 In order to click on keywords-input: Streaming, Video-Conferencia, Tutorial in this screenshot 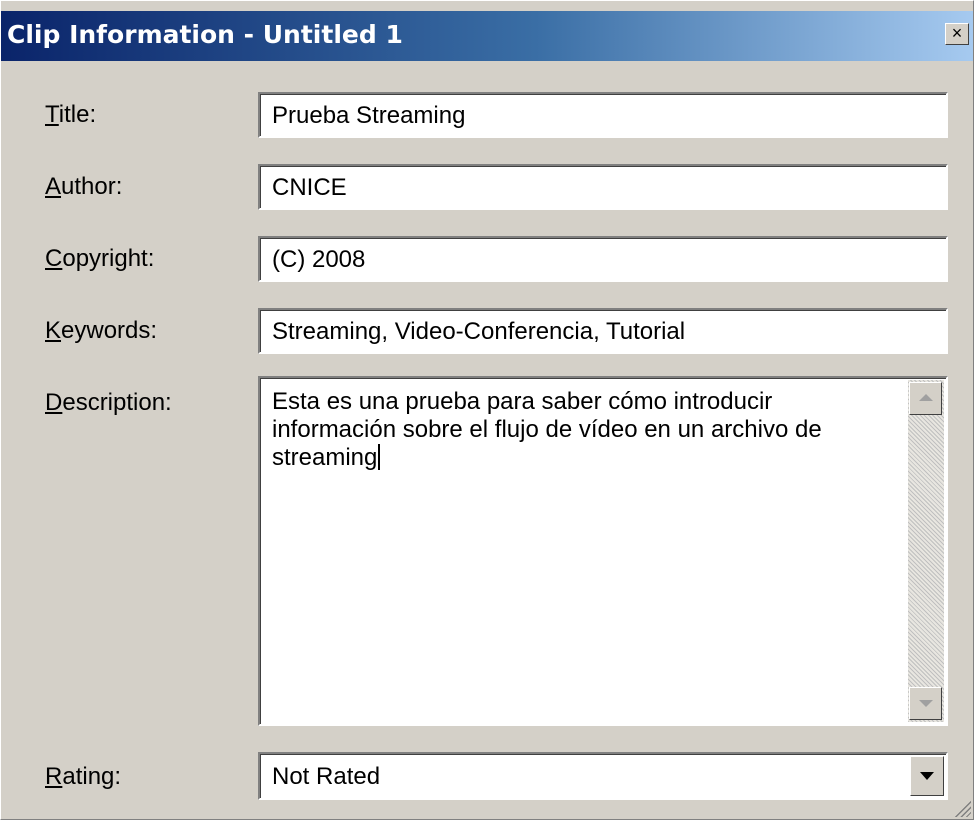, I will do `click(603, 331)`.